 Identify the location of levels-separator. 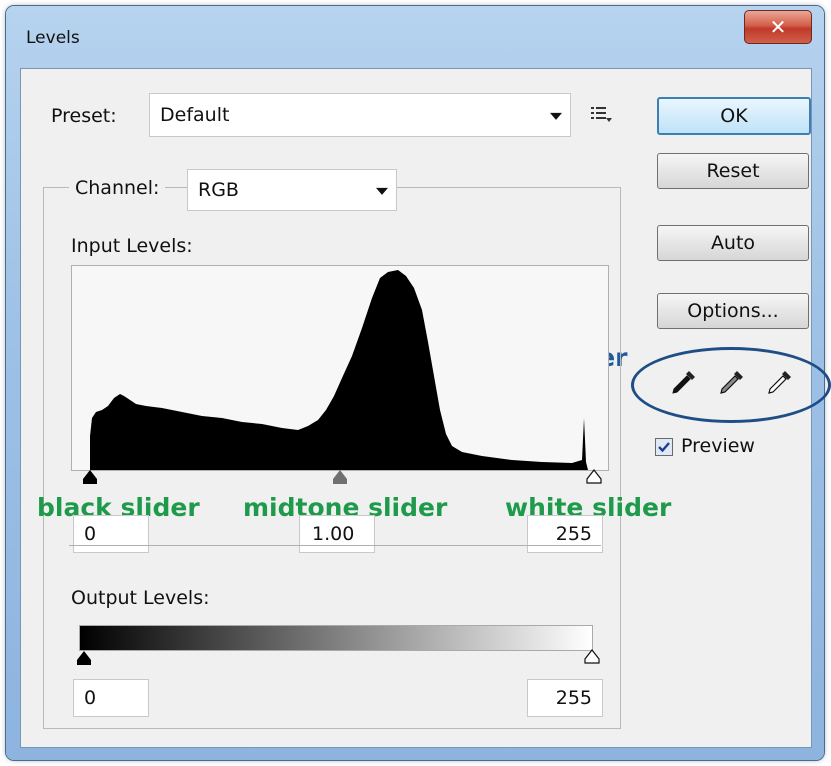
(335, 545).